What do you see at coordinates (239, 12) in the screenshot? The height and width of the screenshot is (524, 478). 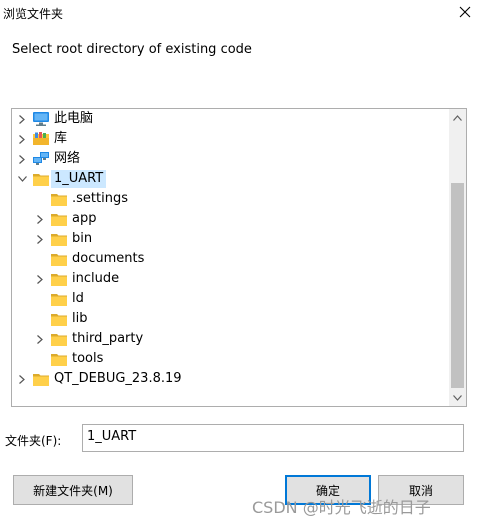 I see `title-bar: 浏览文件夹` at bounding box center [239, 12].